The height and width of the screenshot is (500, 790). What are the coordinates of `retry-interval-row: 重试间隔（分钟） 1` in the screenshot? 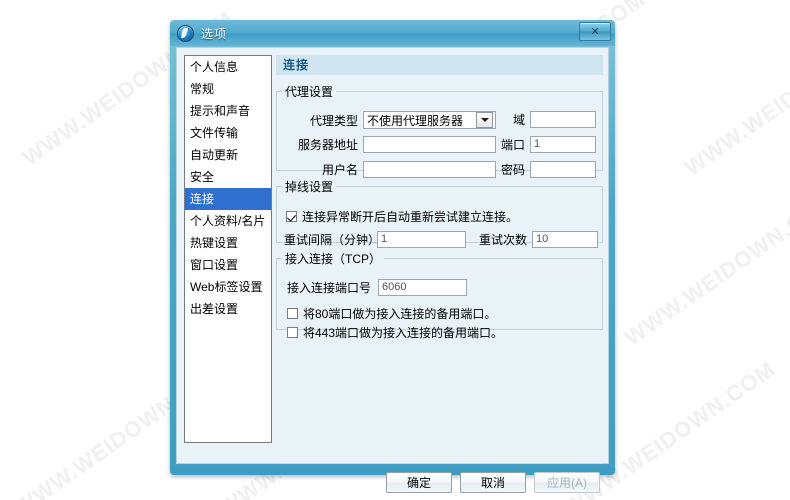 It's located at (375, 239).